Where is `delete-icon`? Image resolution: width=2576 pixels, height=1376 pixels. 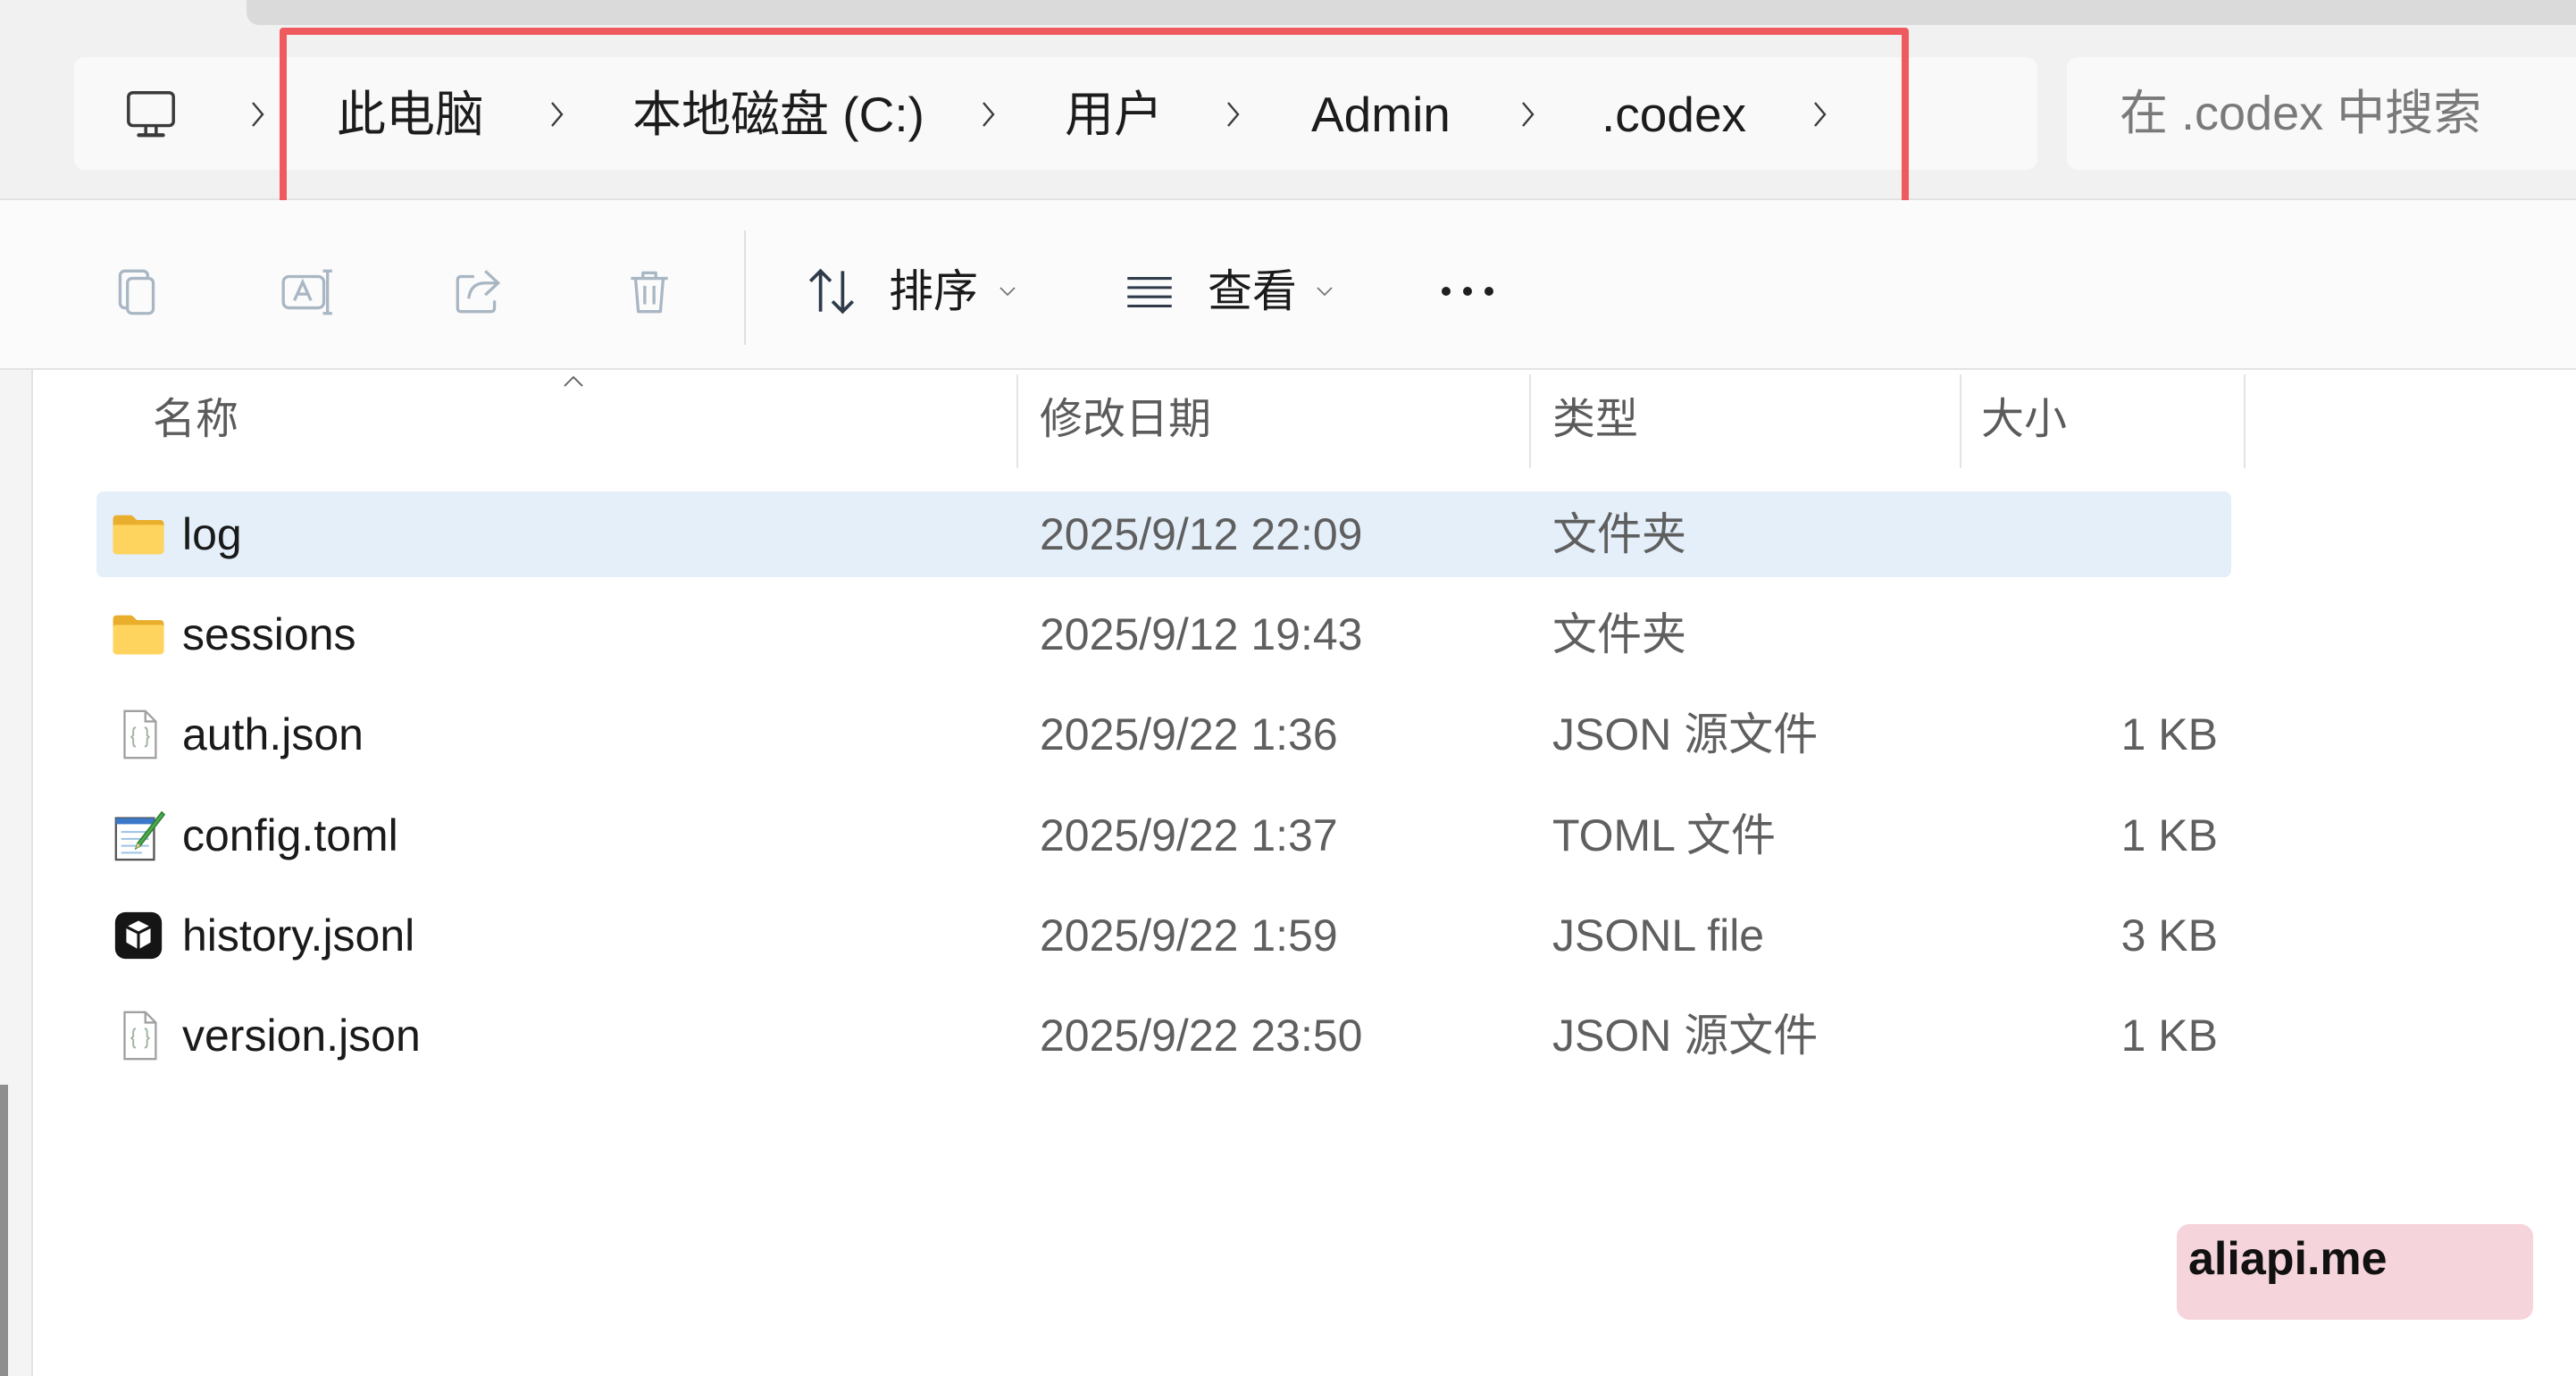 delete-icon is located at coordinates (650, 292).